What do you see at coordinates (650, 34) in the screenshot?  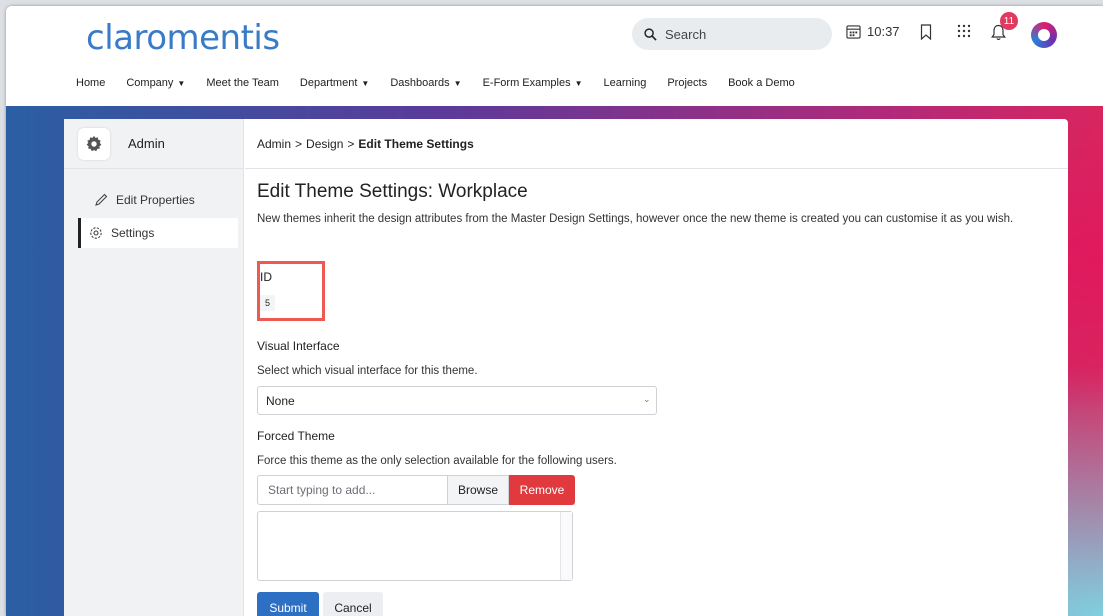 I see `search-icon` at bounding box center [650, 34].